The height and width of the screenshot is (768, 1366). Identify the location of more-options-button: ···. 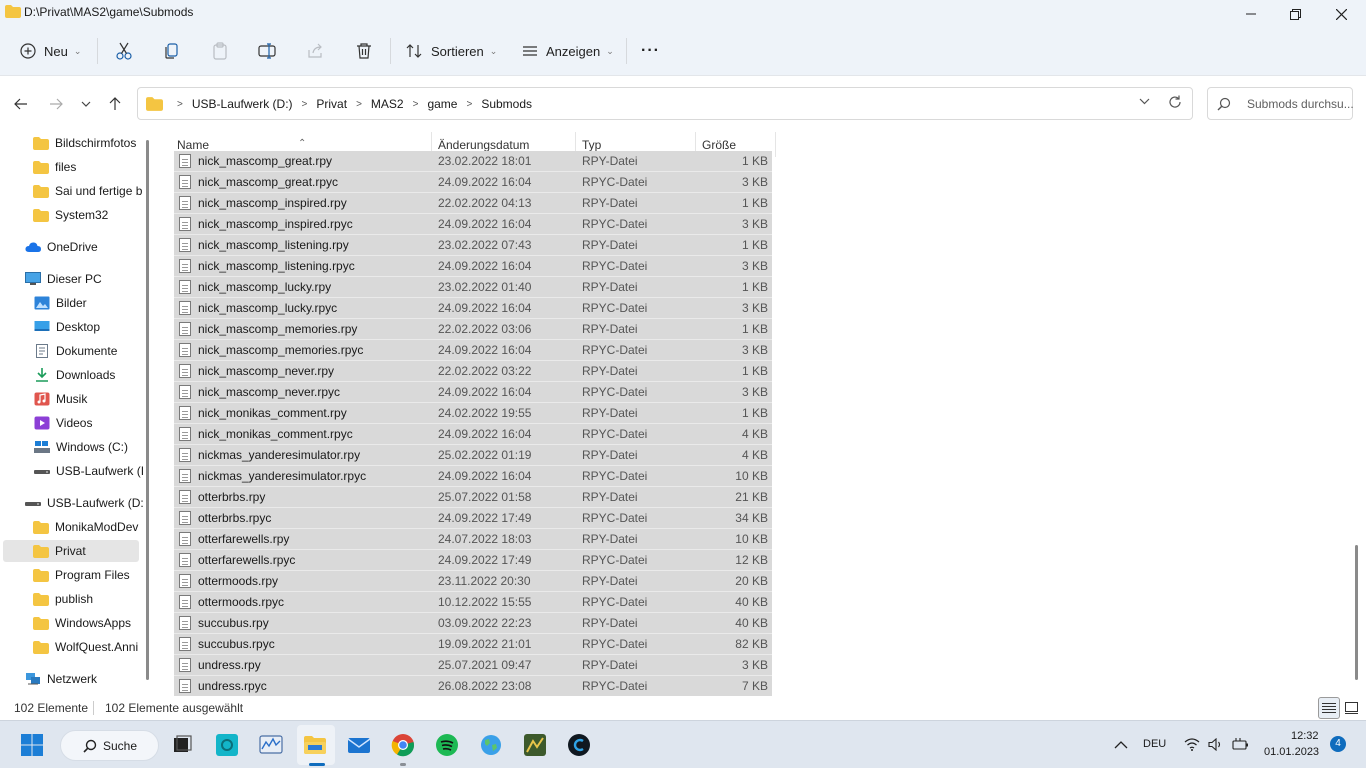
(650, 51).